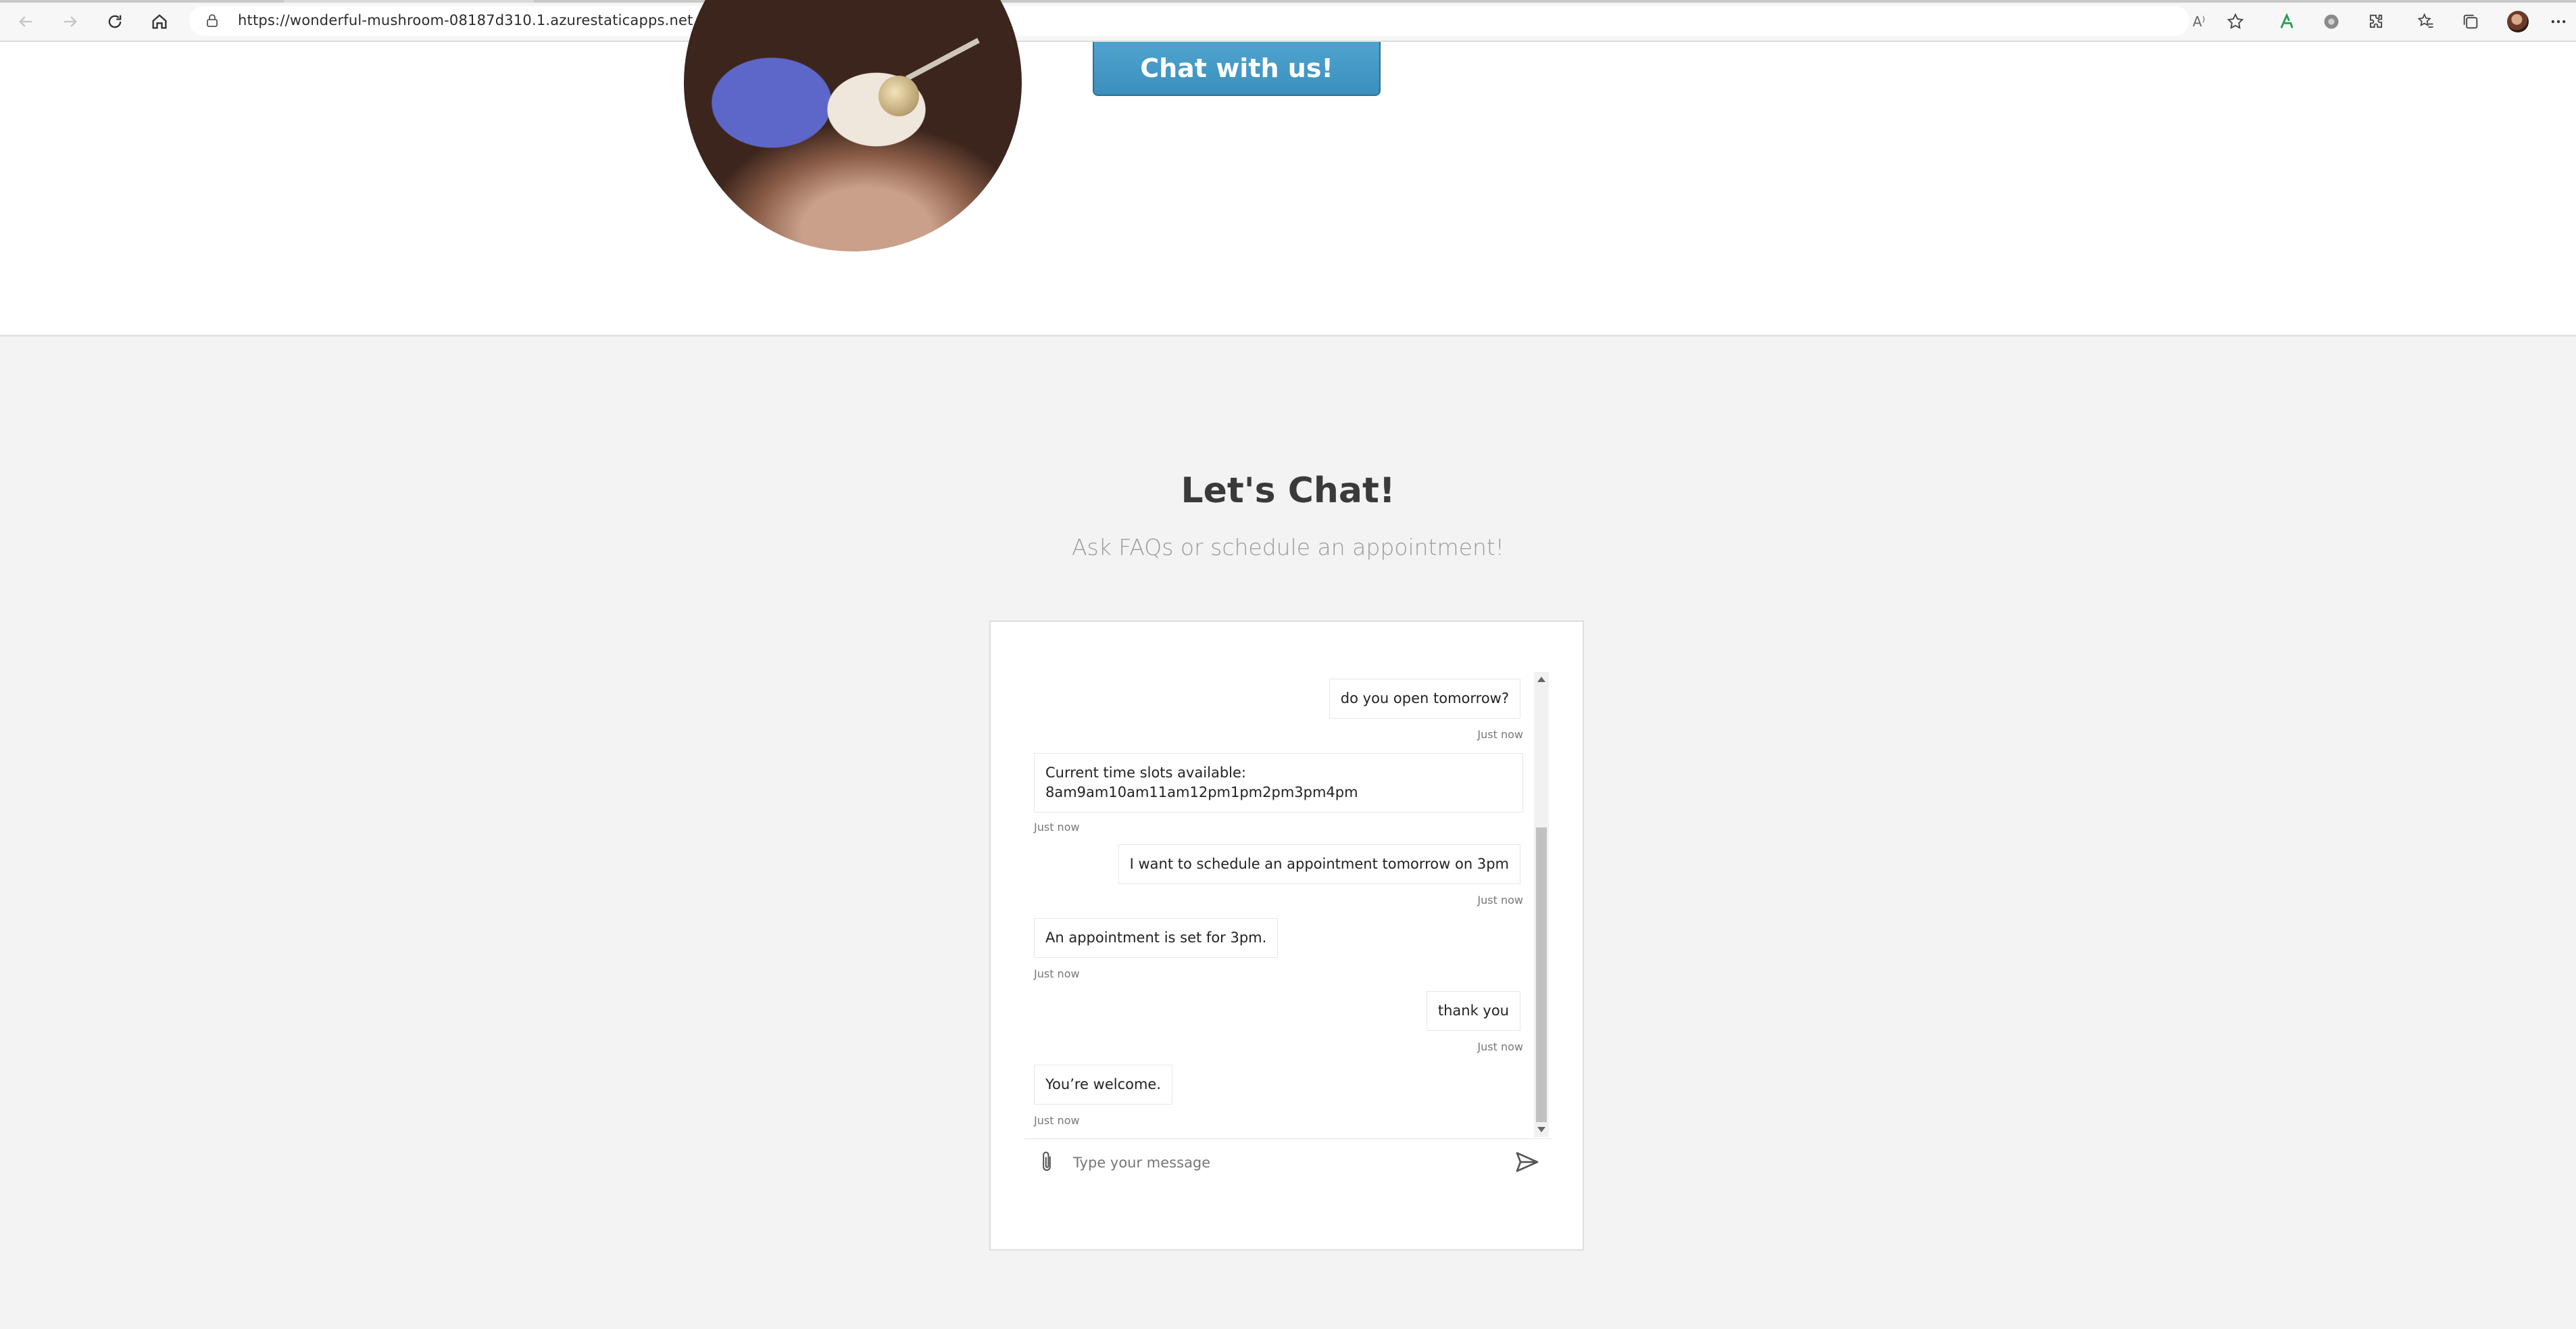 The image size is (2576, 1329). I want to click on read-aloud-button: A⁾, so click(2199, 21).